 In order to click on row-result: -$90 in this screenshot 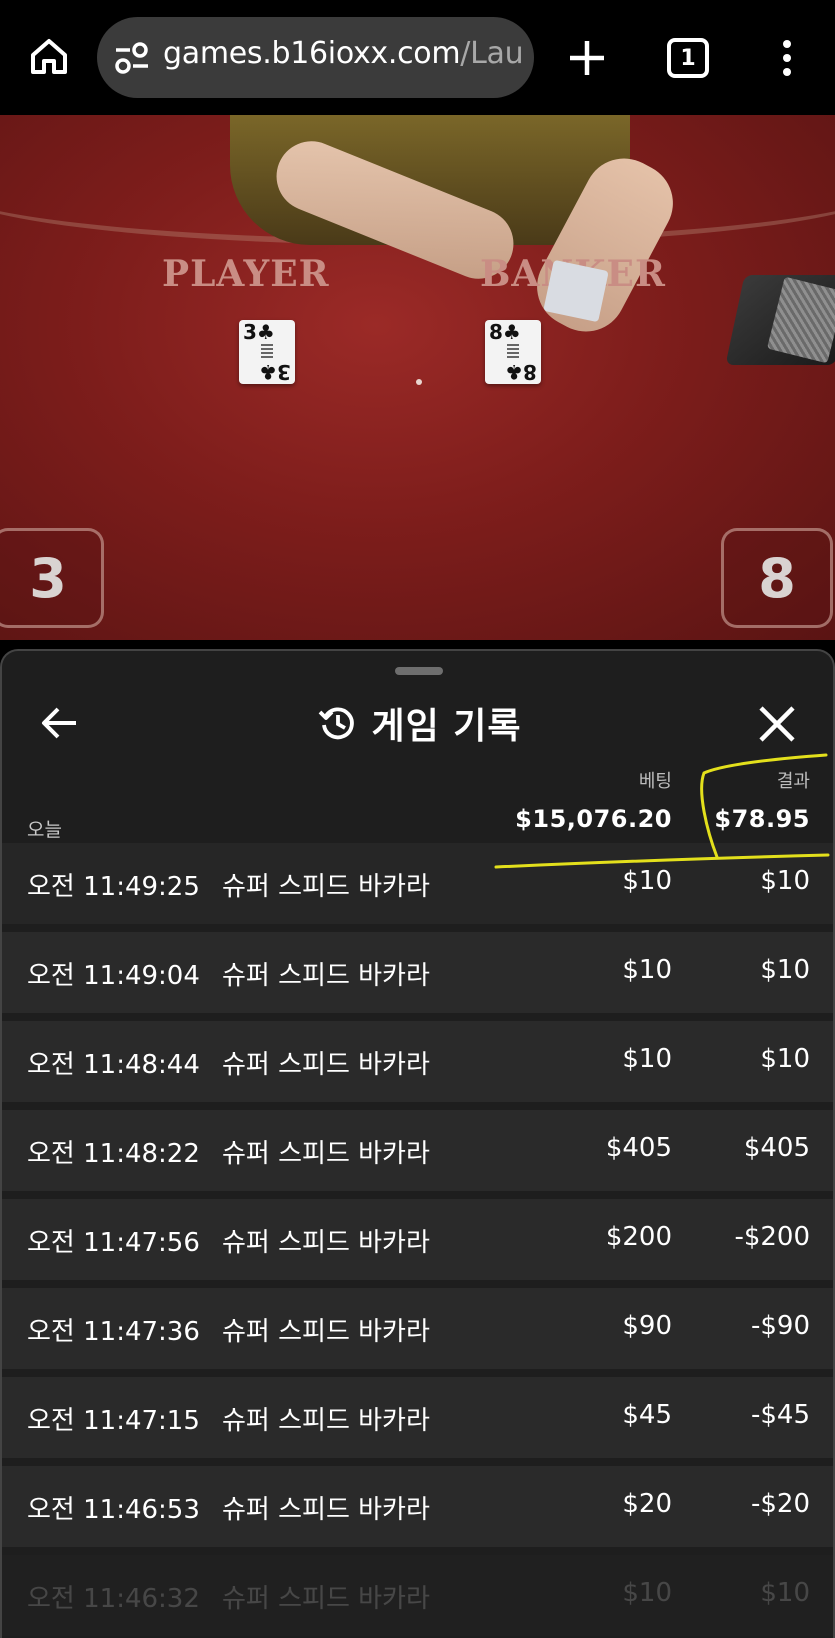, I will do `click(780, 1326)`.